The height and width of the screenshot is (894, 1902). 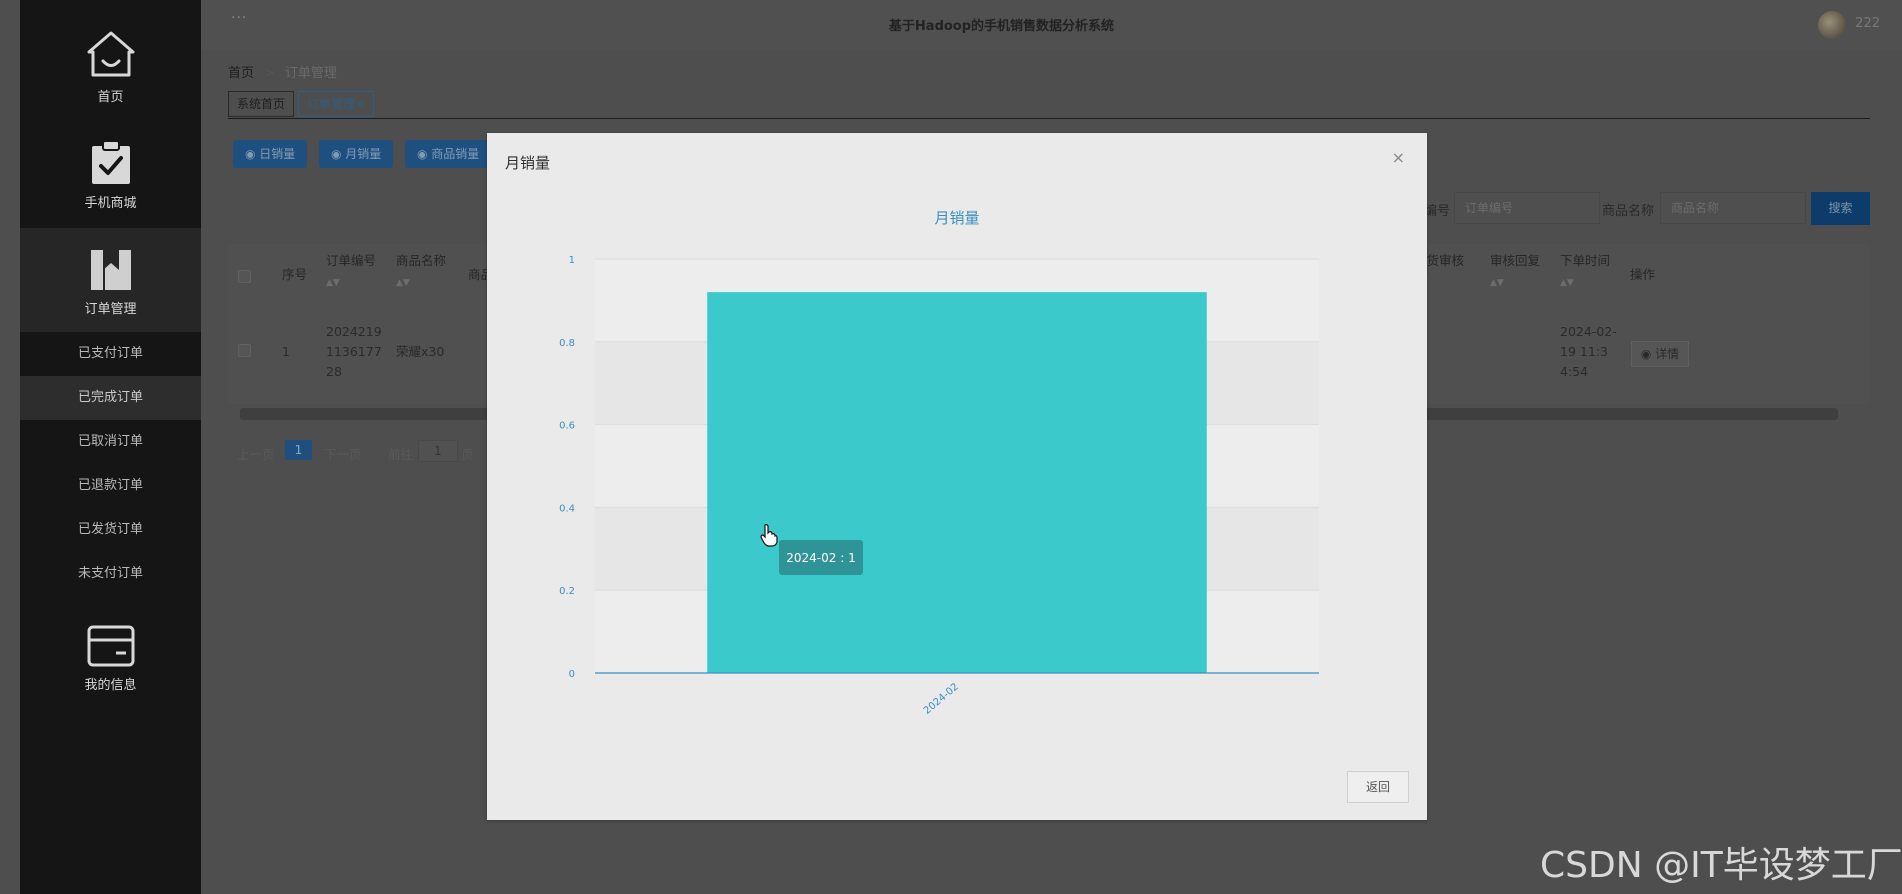 What do you see at coordinates (1721, 865) in the screenshot?
I see `watermark: CSDN @IT毕设梦工厂` at bounding box center [1721, 865].